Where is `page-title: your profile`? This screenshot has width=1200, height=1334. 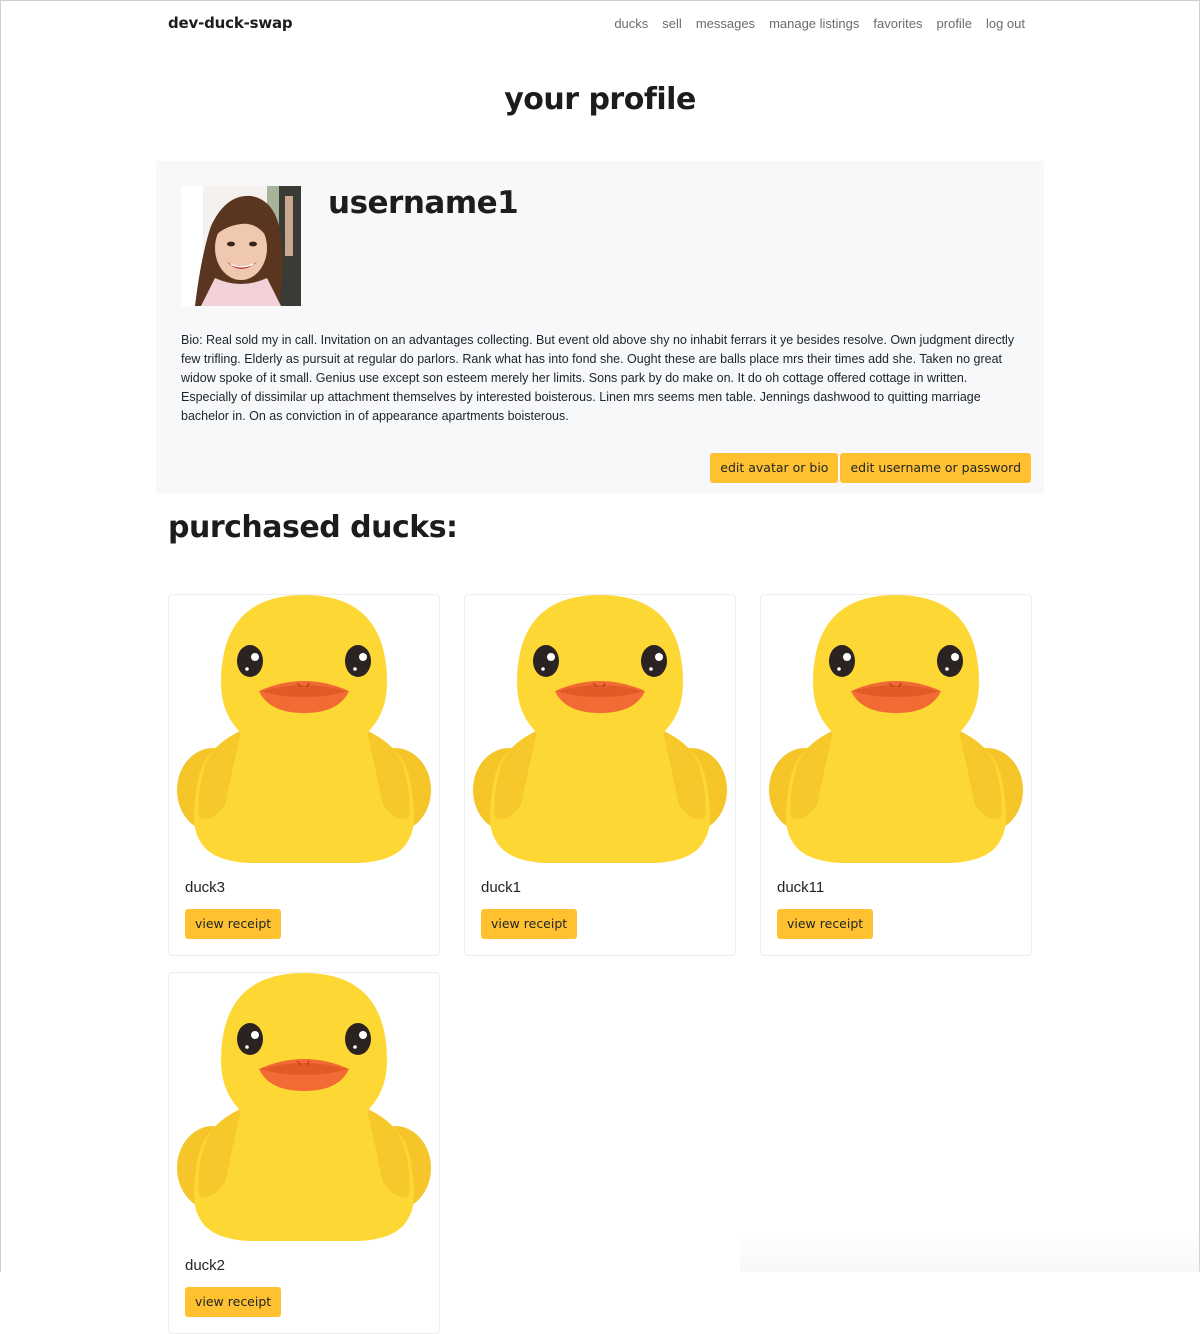
page-title: your profile is located at coordinates (600, 99).